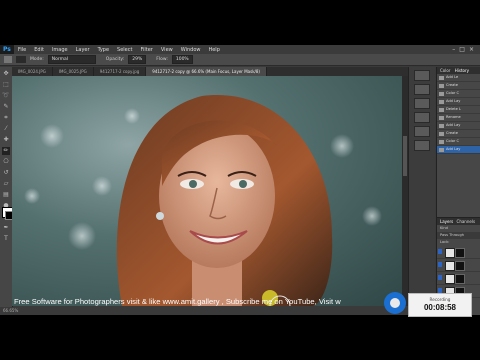 This screenshot has width=480, height=360. Describe the element at coordinates (6, 151) in the screenshot. I see `brush-tool-icon-active: ✏` at that location.